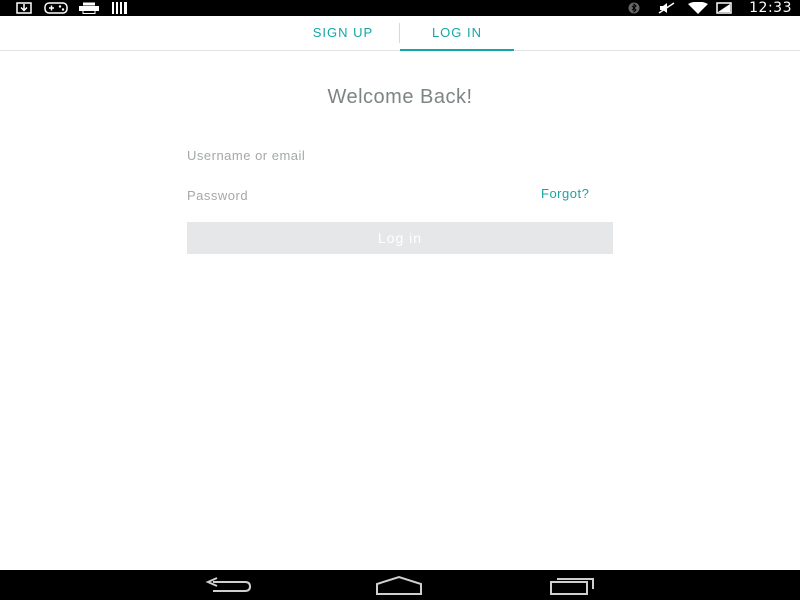 Image resolution: width=800 pixels, height=600 pixels. I want to click on mute-icon, so click(666, 8).